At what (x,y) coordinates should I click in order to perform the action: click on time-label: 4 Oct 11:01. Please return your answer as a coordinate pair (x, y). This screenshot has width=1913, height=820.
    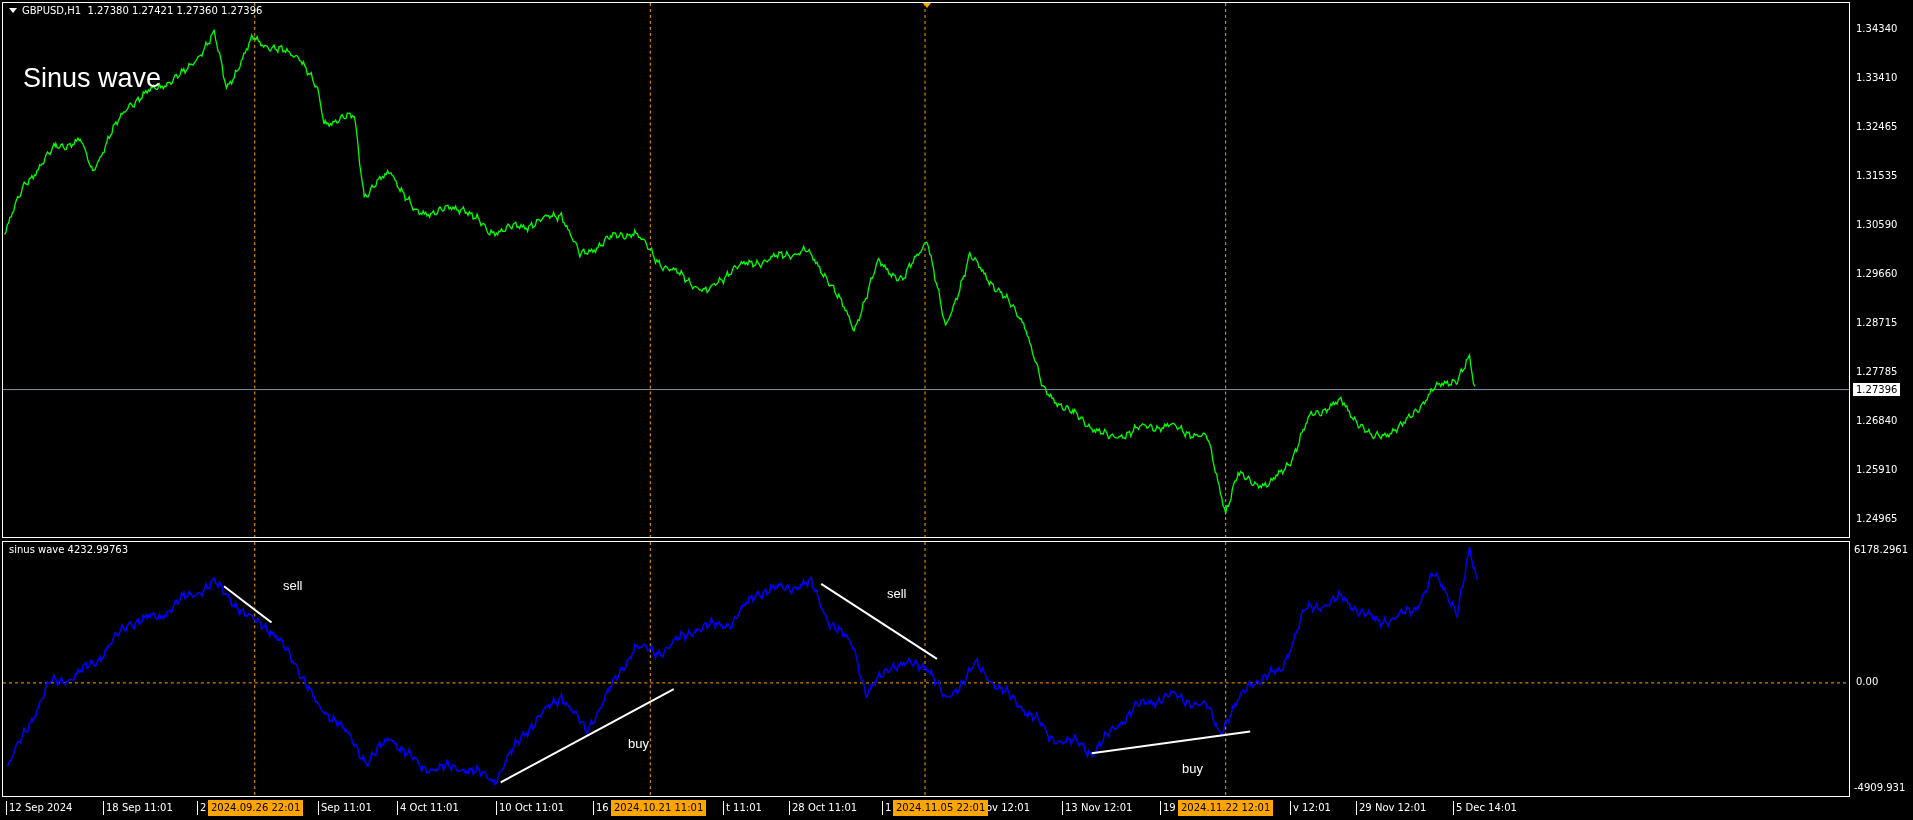
    Looking at the image, I should click on (428, 808).